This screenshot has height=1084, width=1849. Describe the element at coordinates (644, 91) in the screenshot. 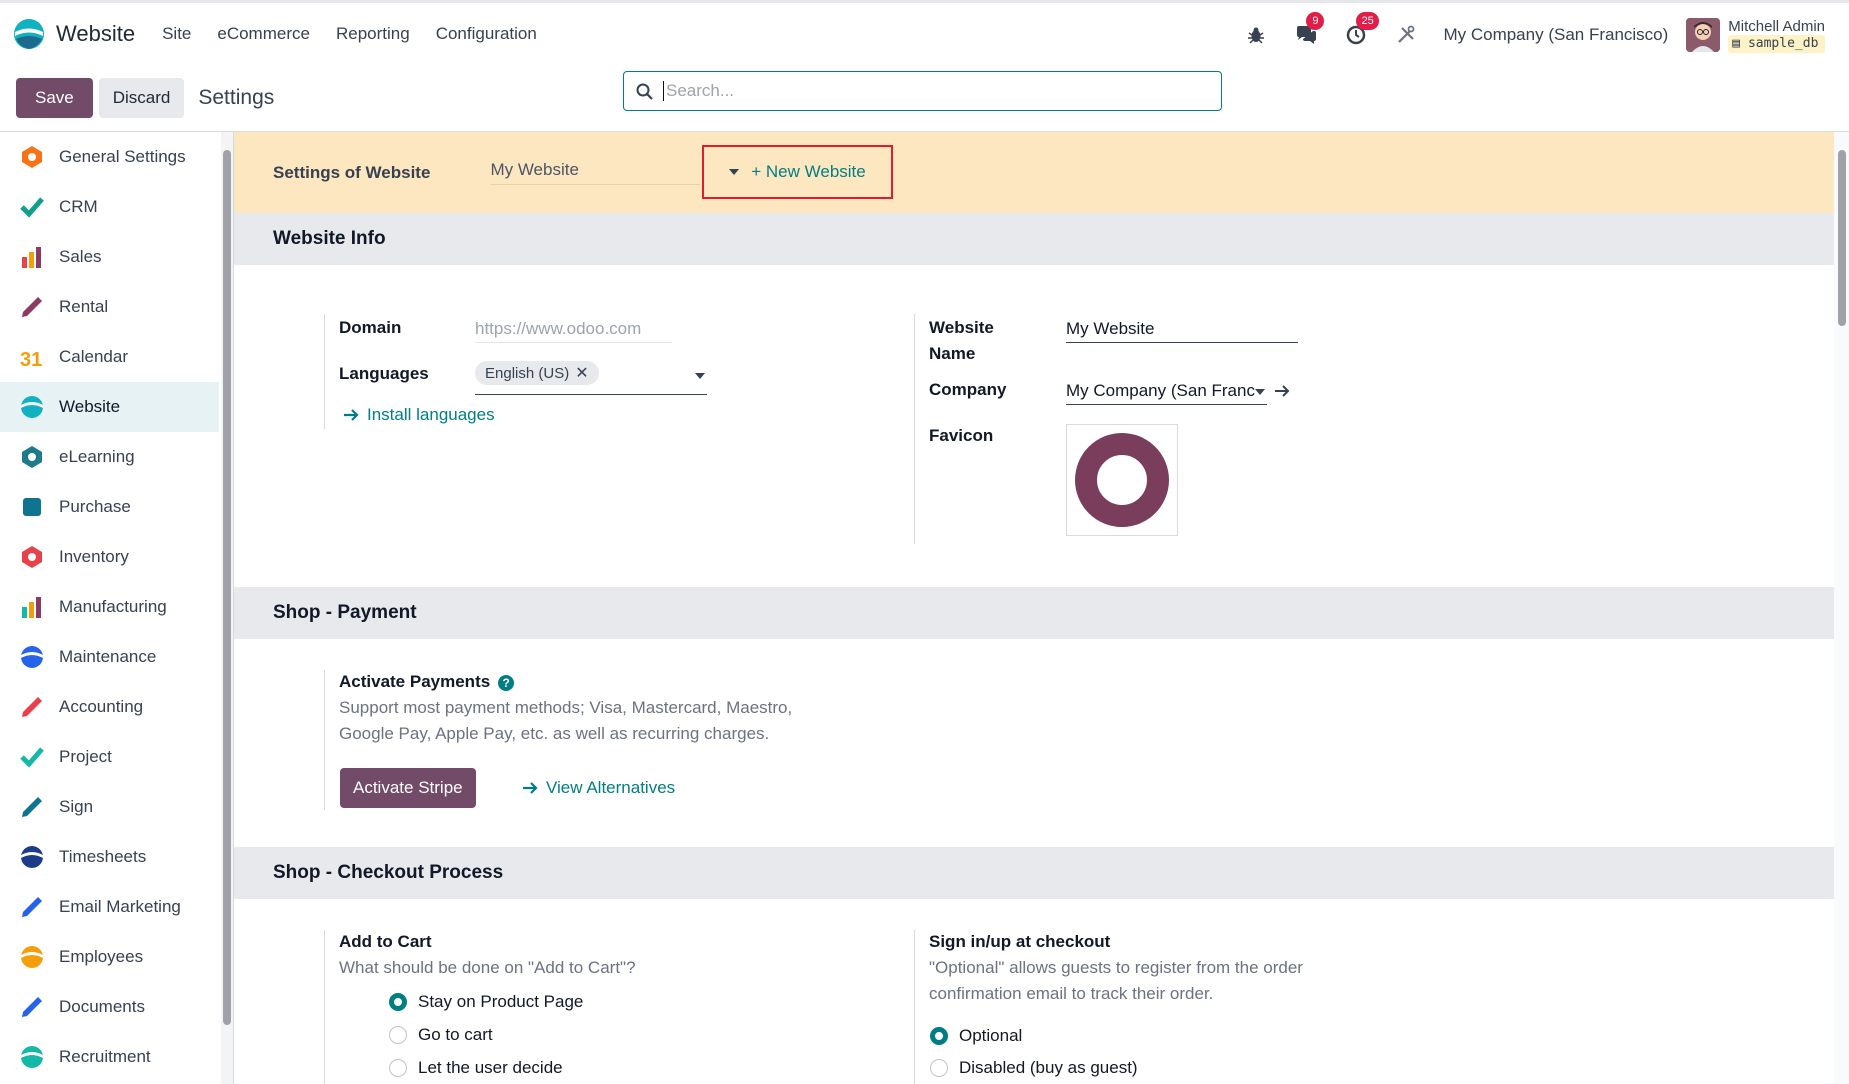

I see `search-icon` at that location.